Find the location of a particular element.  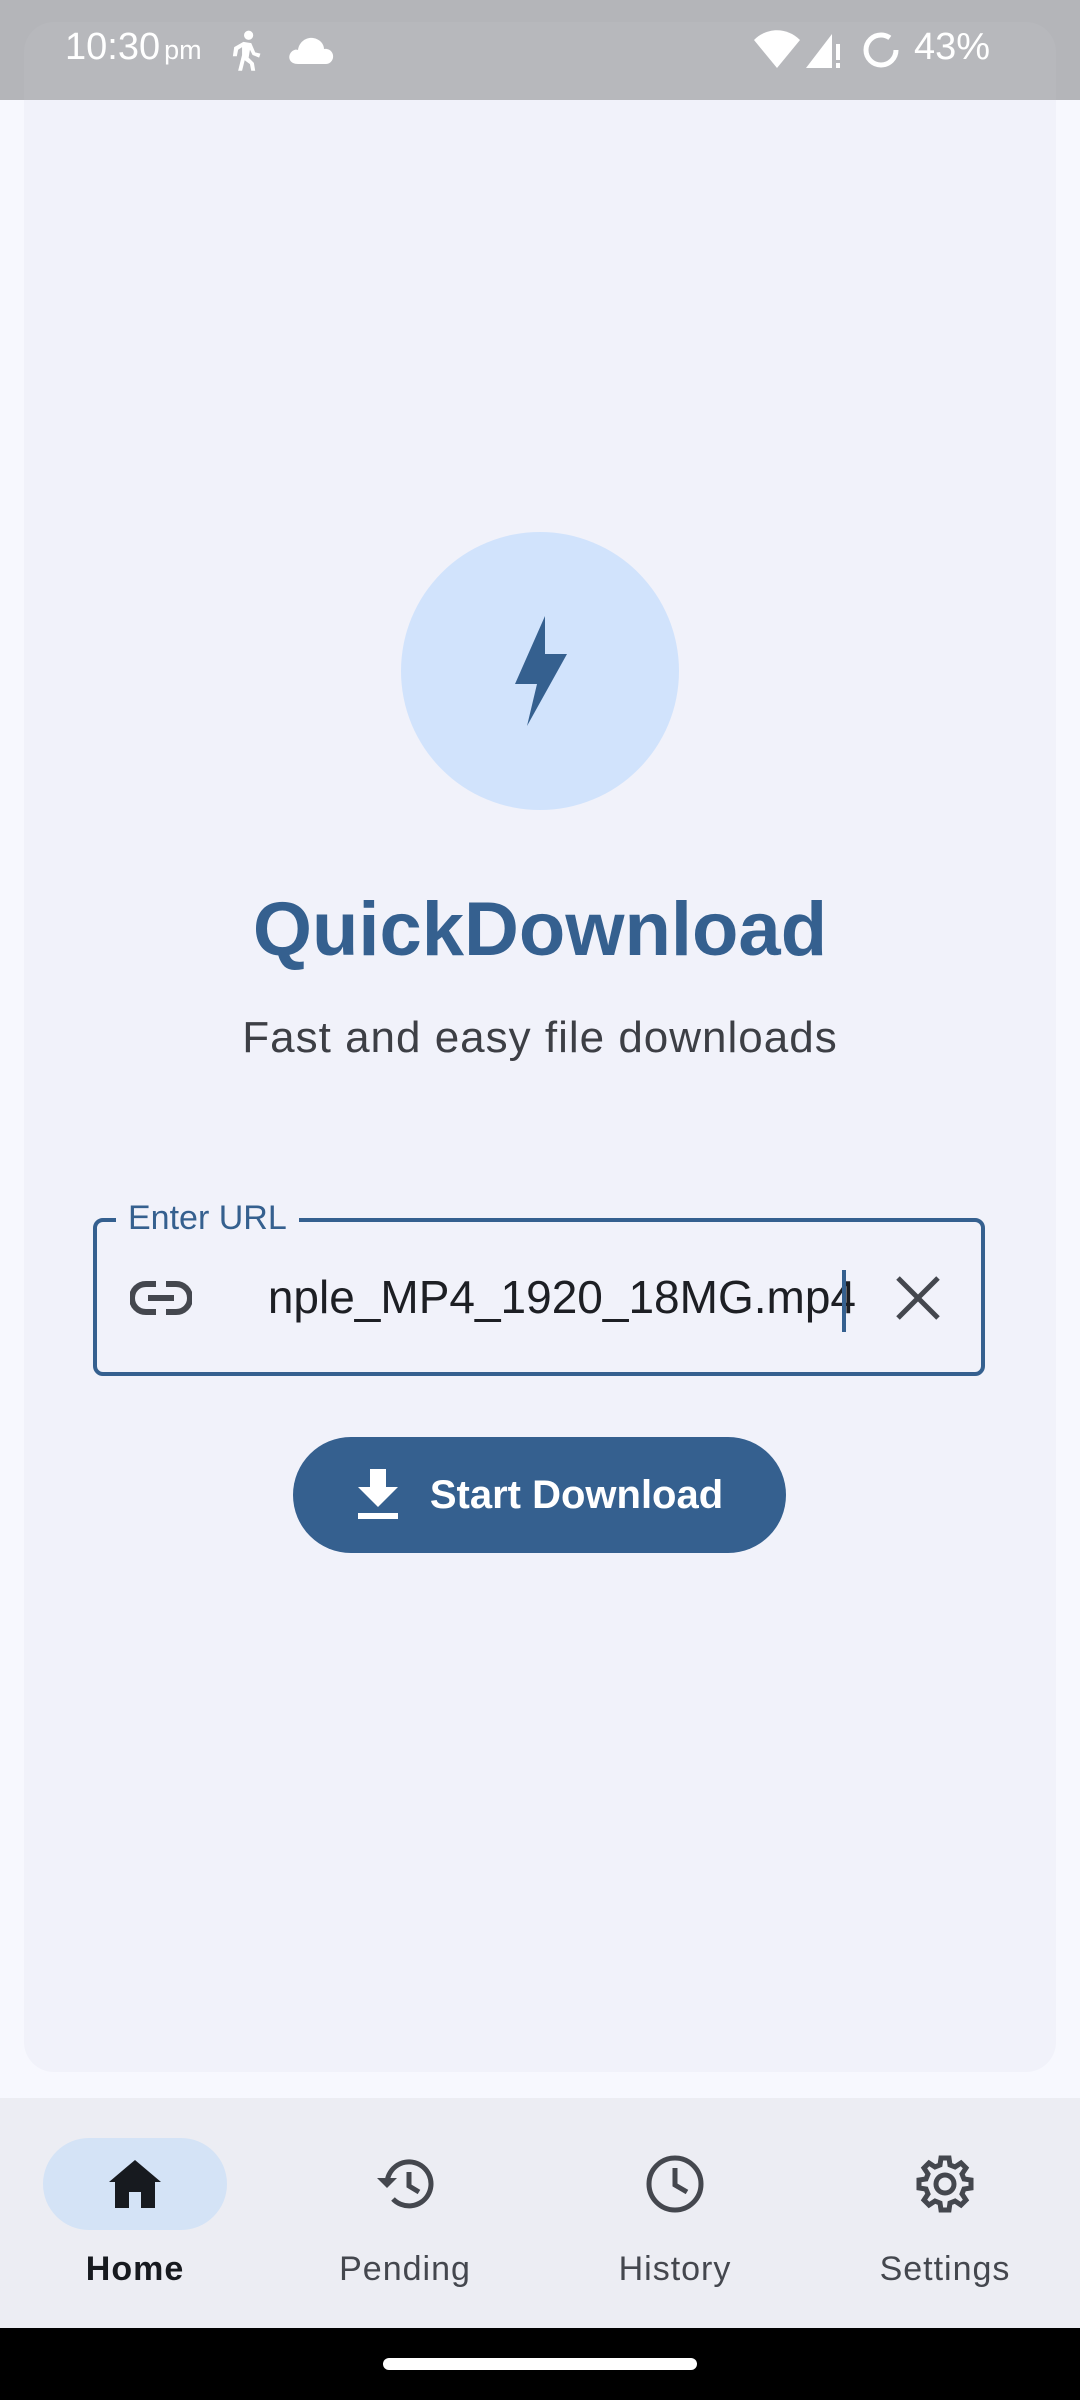

link-icon is located at coordinates (161, 1298).